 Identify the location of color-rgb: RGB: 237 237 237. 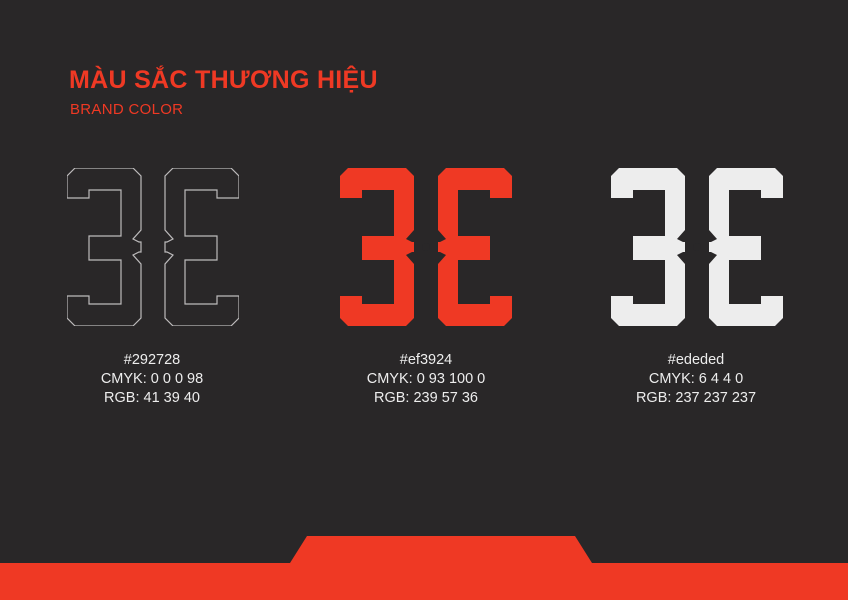
(696, 398).